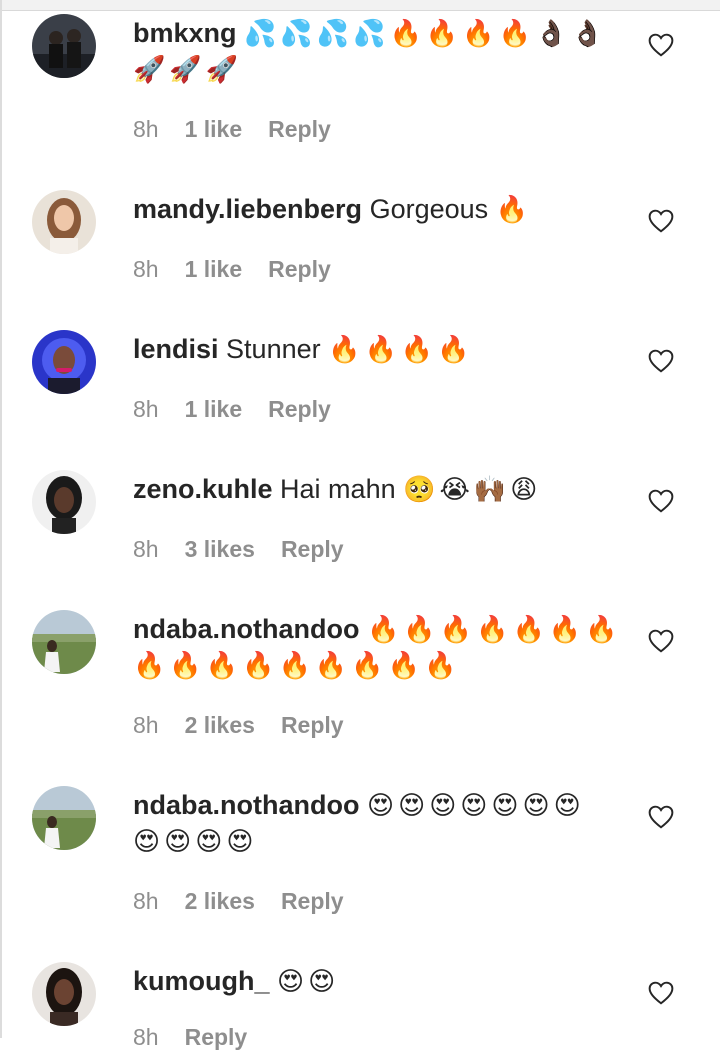 Image resolution: width=720 pixels, height=1051 pixels. I want to click on comment-text: Gorgeous, so click(429, 209).